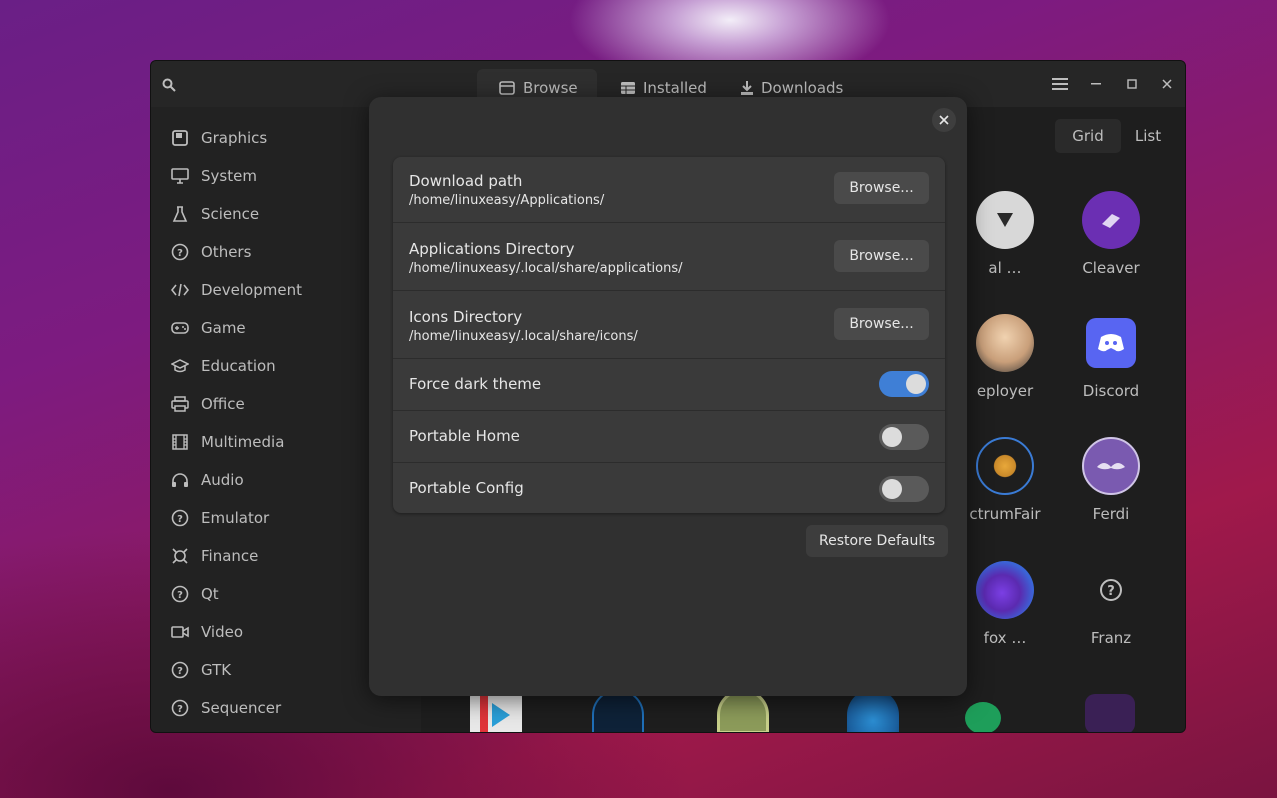  What do you see at coordinates (251, 290) in the screenshot?
I see `sidebar-item-label: Development` at bounding box center [251, 290].